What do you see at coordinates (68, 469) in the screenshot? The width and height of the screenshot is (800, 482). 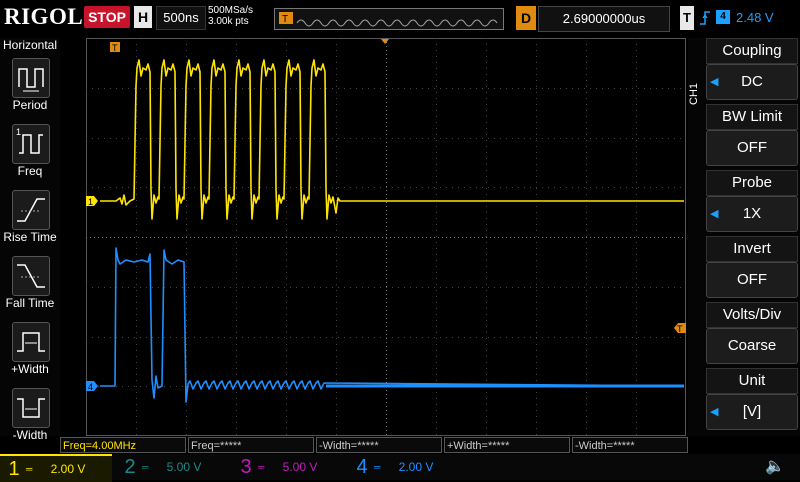 I see `channel-1-scale: 2.00 V` at bounding box center [68, 469].